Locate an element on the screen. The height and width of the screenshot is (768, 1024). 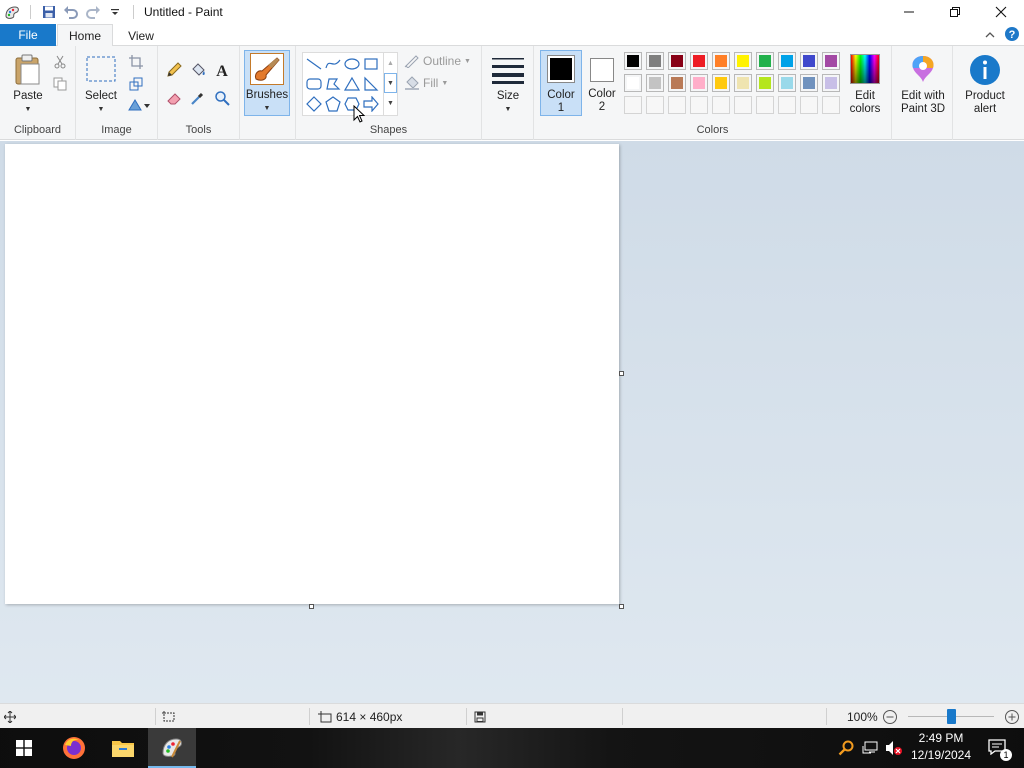
canvas-resize-handle-corner is located at coordinates (621, 606).